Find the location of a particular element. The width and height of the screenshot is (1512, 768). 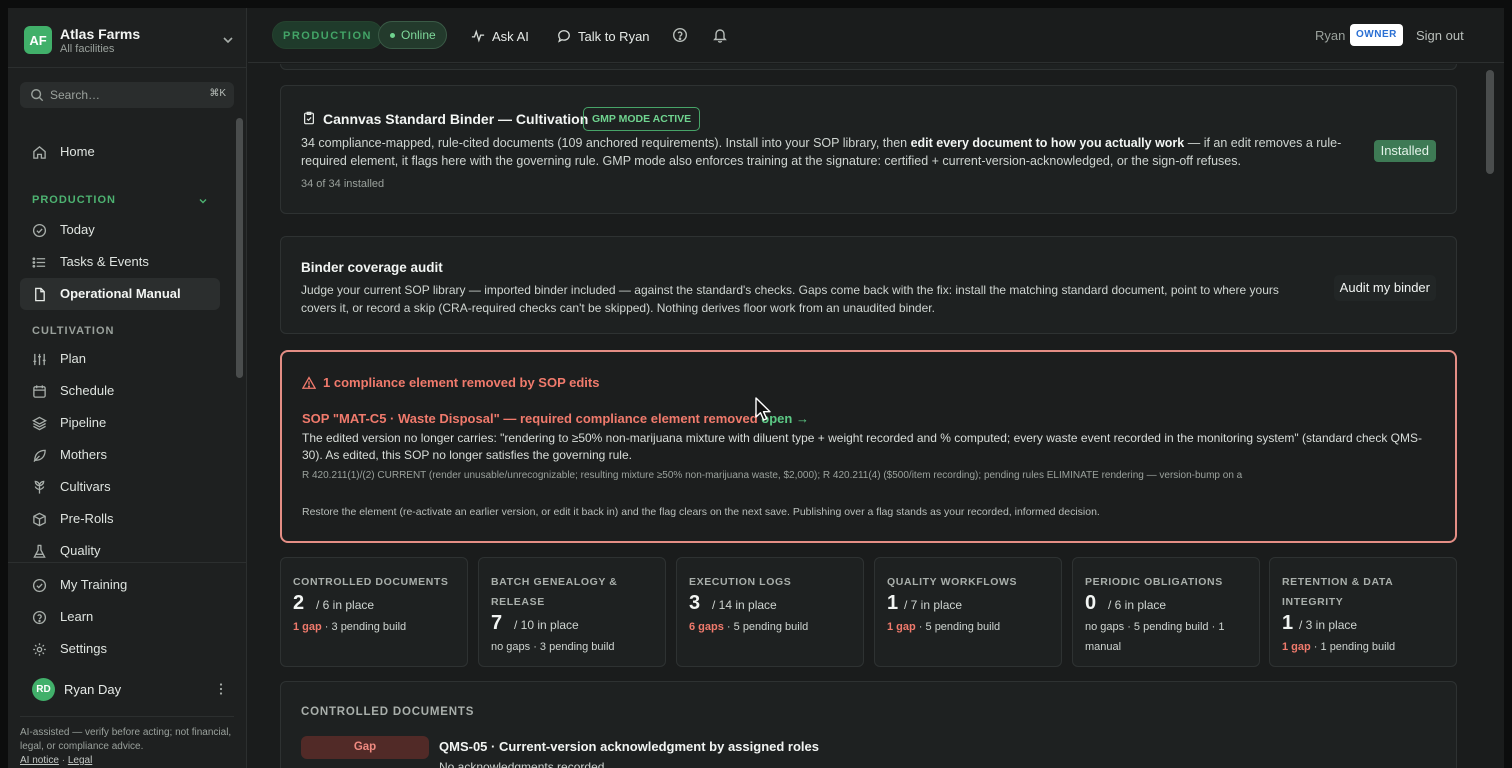

install-count: 34 of 34 installed is located at coordinates (343, 184).